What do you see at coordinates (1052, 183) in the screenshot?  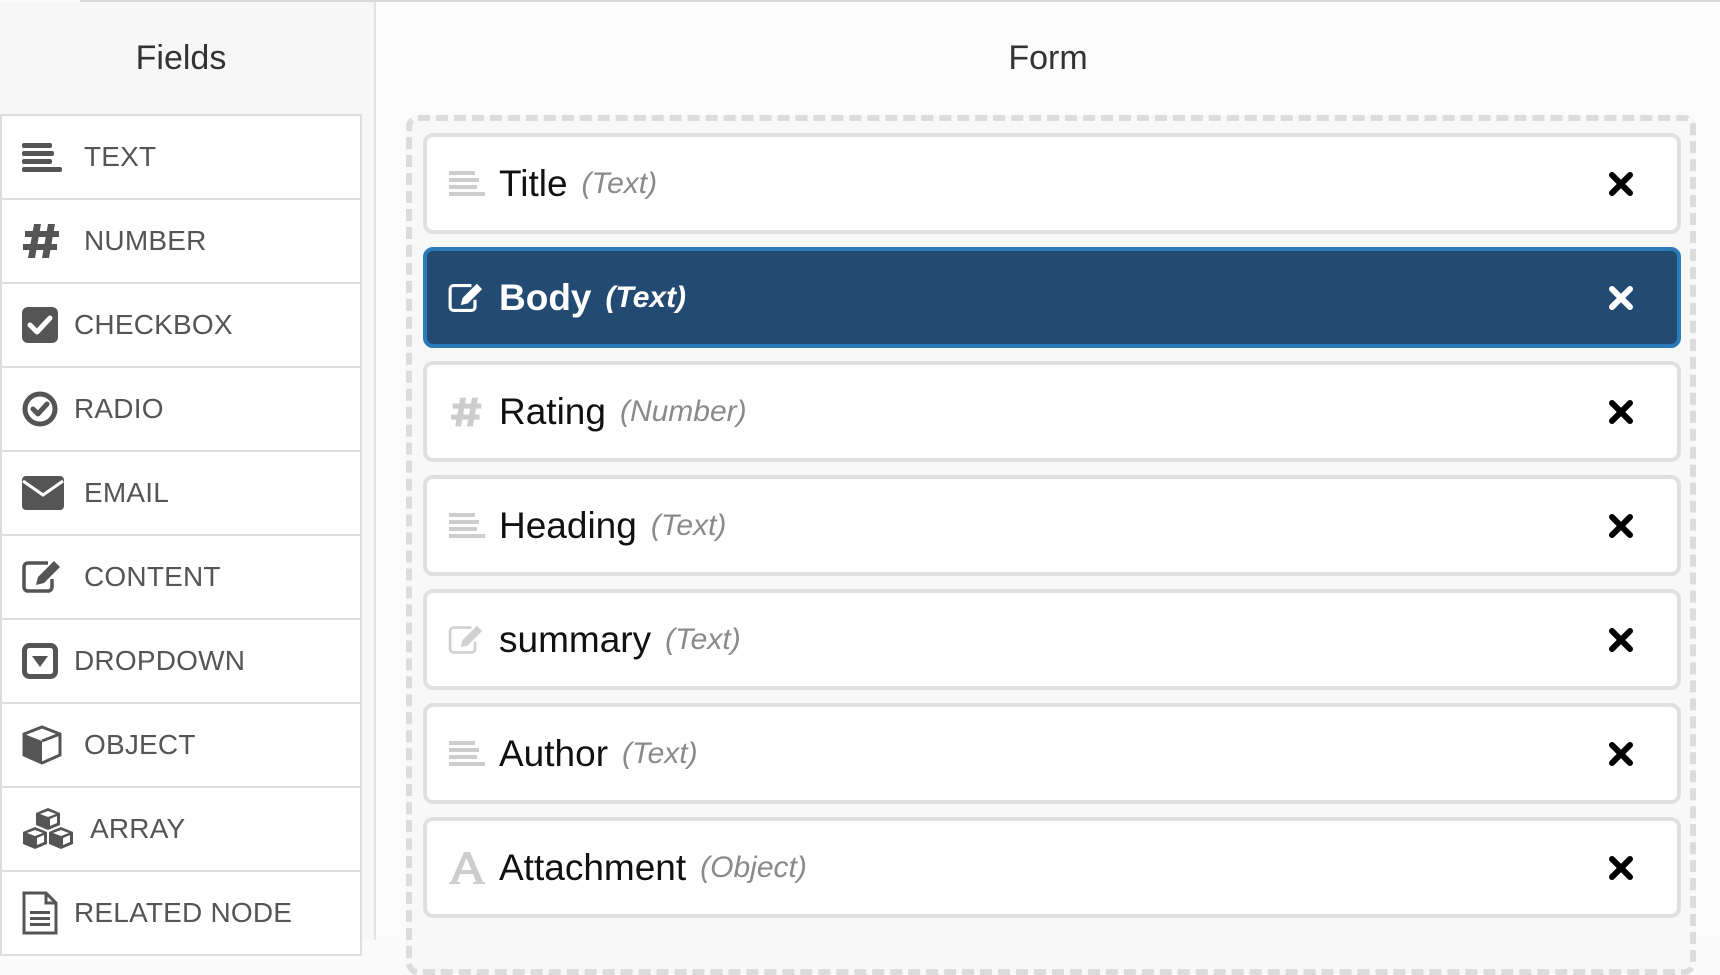 I see `form-field-title: Title (Text)` at bounding box center [1052, 183].